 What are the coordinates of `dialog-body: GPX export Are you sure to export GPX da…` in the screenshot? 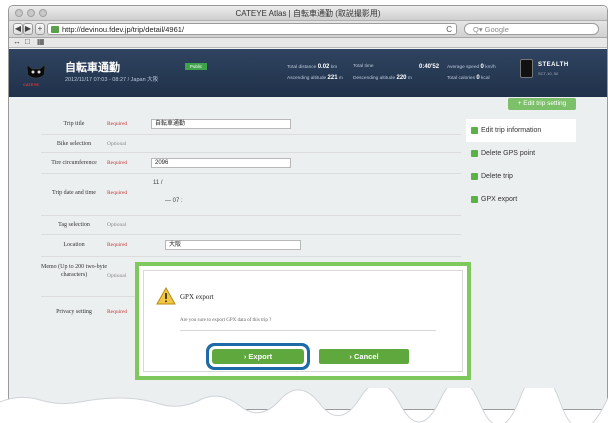 It's located at (303, 321).